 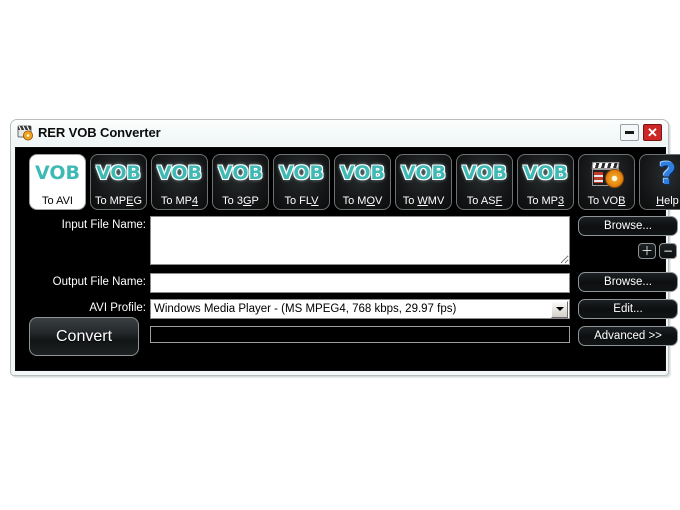 What do you see at coordinates (647, 251) in the screenshot?
I see `add-file-button: ＋` at bounding box center [647, 251].